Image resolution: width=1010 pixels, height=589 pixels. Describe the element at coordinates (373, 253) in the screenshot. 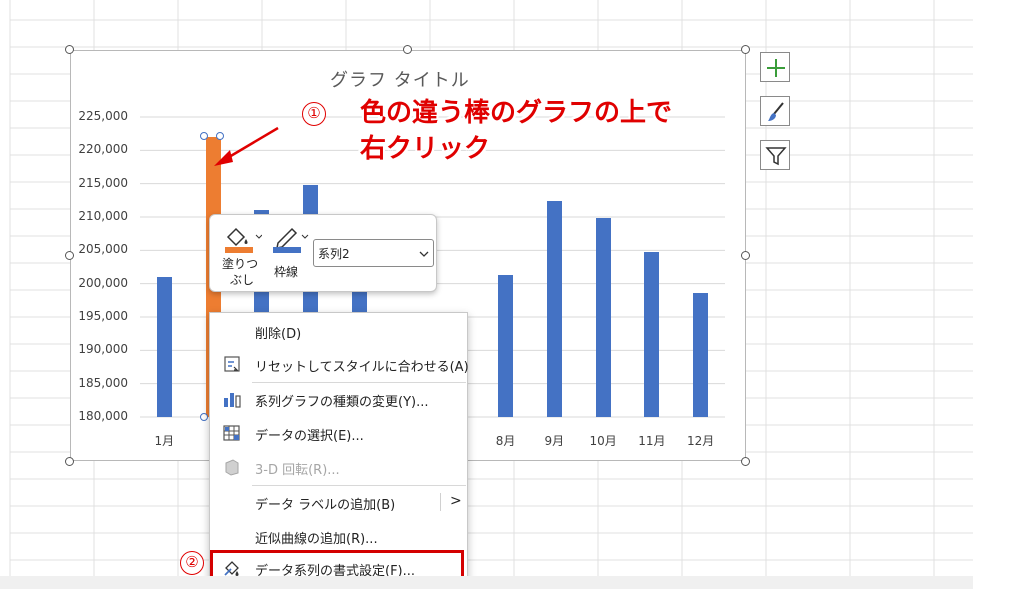

I see `series-select: 系列2` at that location.